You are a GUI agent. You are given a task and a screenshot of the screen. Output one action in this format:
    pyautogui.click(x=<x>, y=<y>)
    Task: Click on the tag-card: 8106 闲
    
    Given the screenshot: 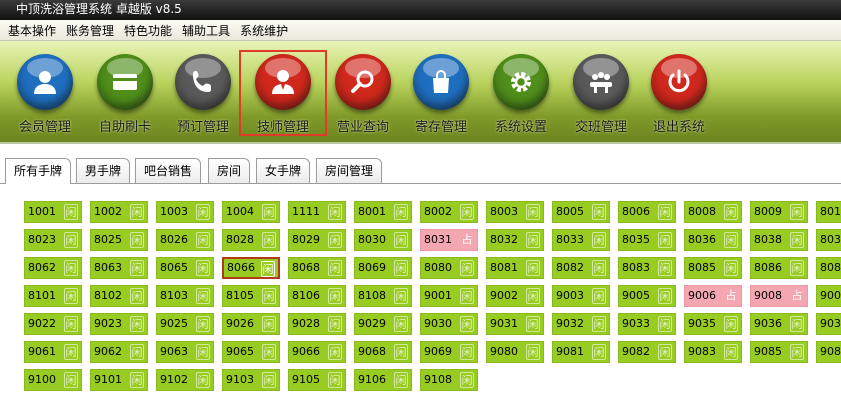 What is the action you would take?
    pyautogui.click(x=317, y=296)
    